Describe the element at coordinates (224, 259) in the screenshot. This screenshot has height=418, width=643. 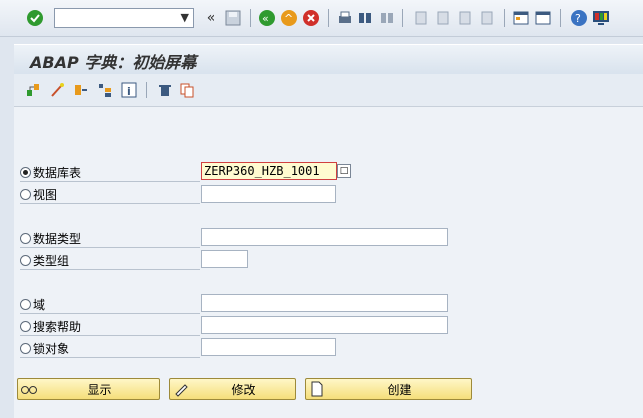
I see `type-group-input` at that location.